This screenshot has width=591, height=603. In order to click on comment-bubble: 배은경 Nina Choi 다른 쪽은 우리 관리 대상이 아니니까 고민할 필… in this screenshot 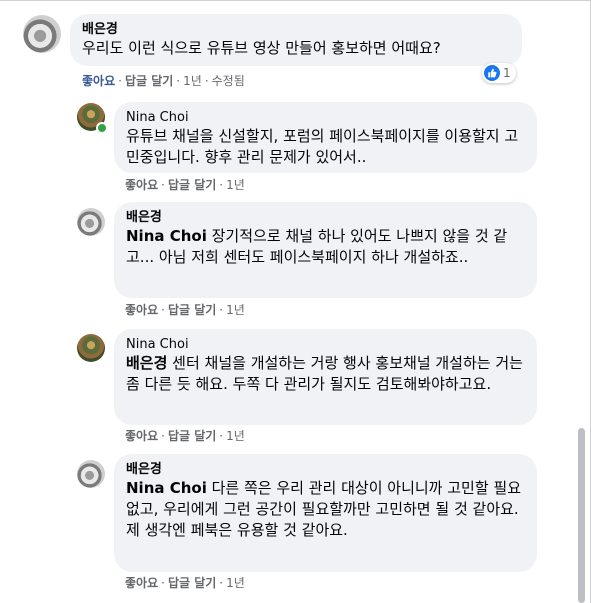, I will do `click(325, 513)`.